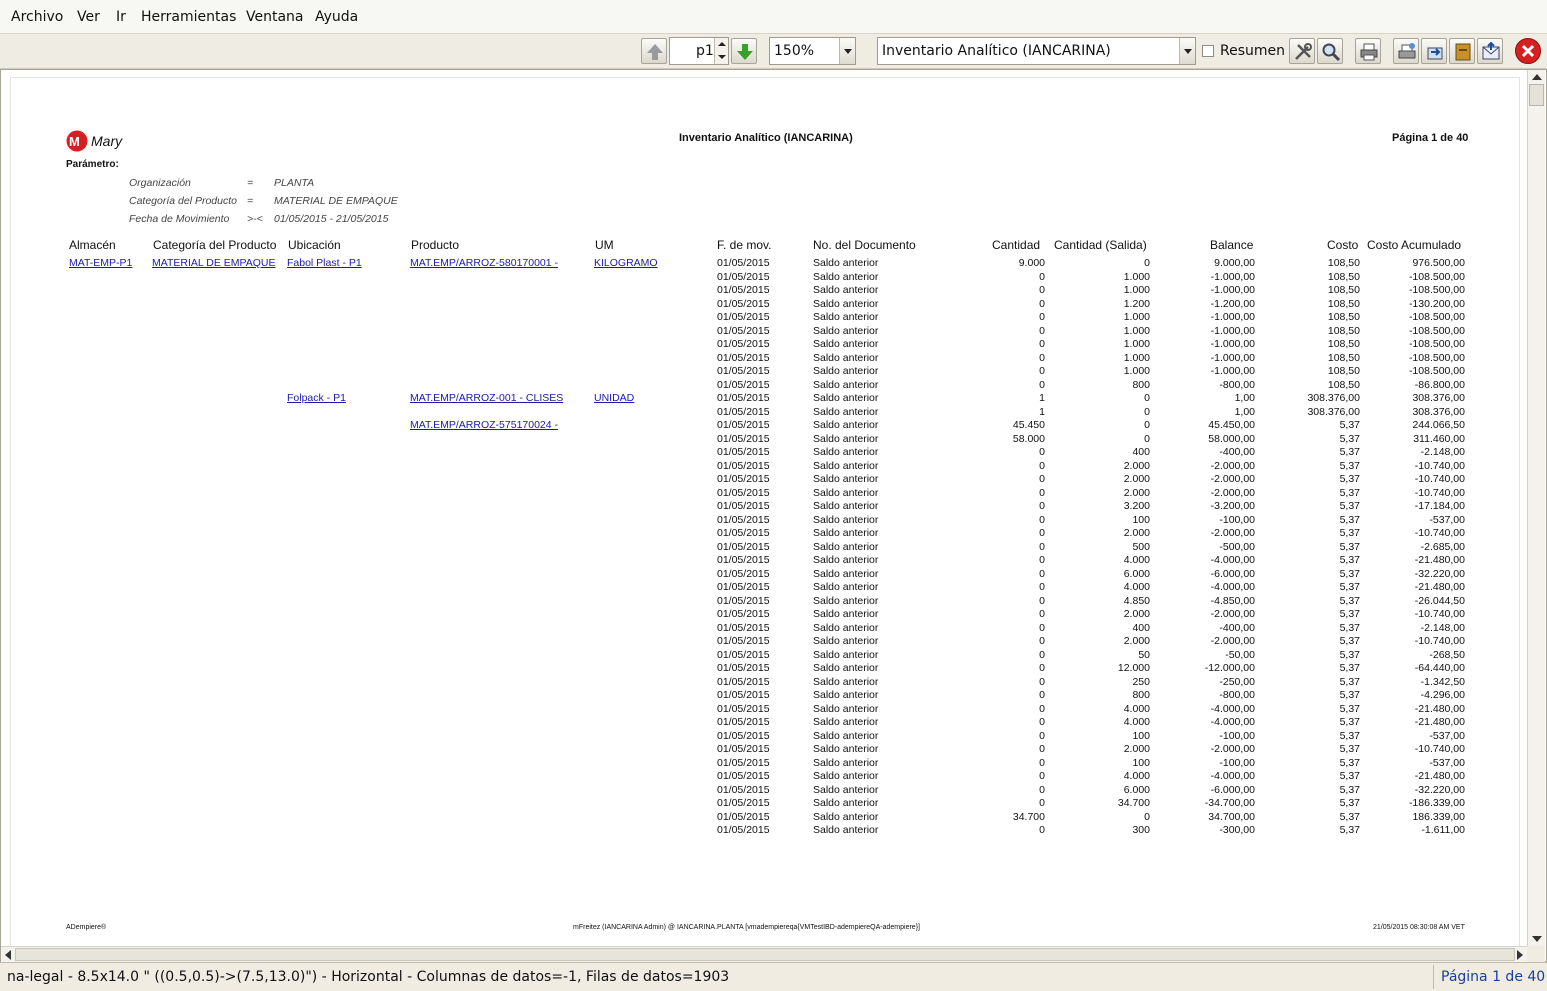 The width and height of the screenshot is (1547, 991). I want to click on horizontal-scrollbar, so click(764, 954).